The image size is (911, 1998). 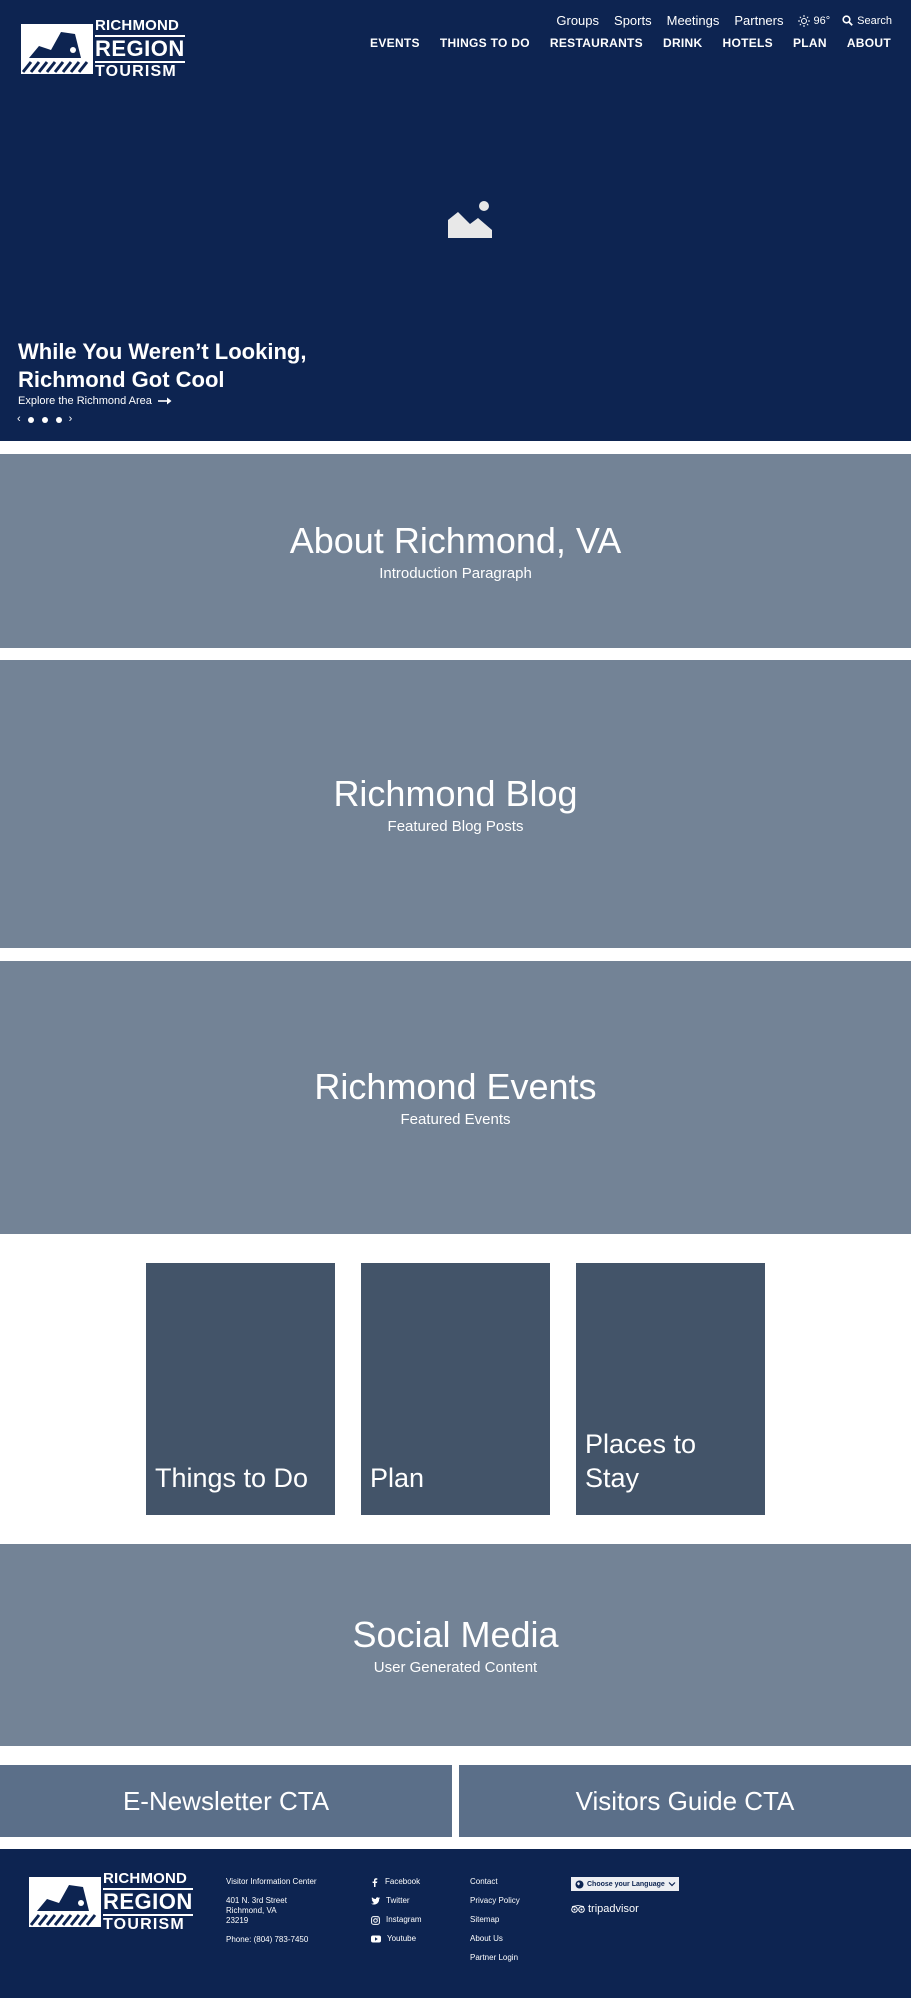 I want to click on image-placeholder-icon, so click(x=470, y=219).